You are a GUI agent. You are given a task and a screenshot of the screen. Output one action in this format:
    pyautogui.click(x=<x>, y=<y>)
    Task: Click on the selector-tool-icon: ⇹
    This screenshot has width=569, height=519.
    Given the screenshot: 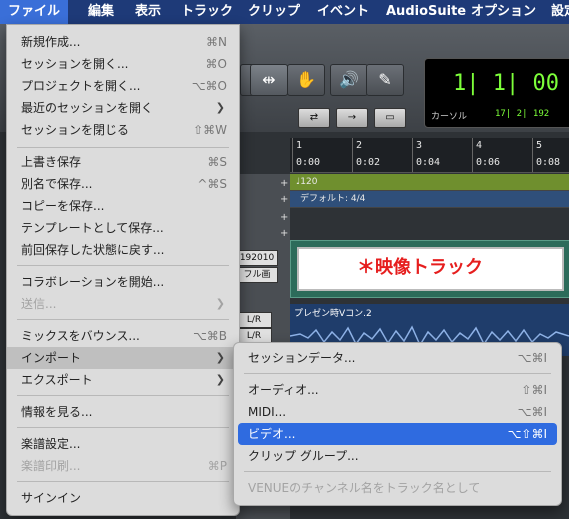 What is the action you would take?
    pyautogui.click(x=269, y=80)
    